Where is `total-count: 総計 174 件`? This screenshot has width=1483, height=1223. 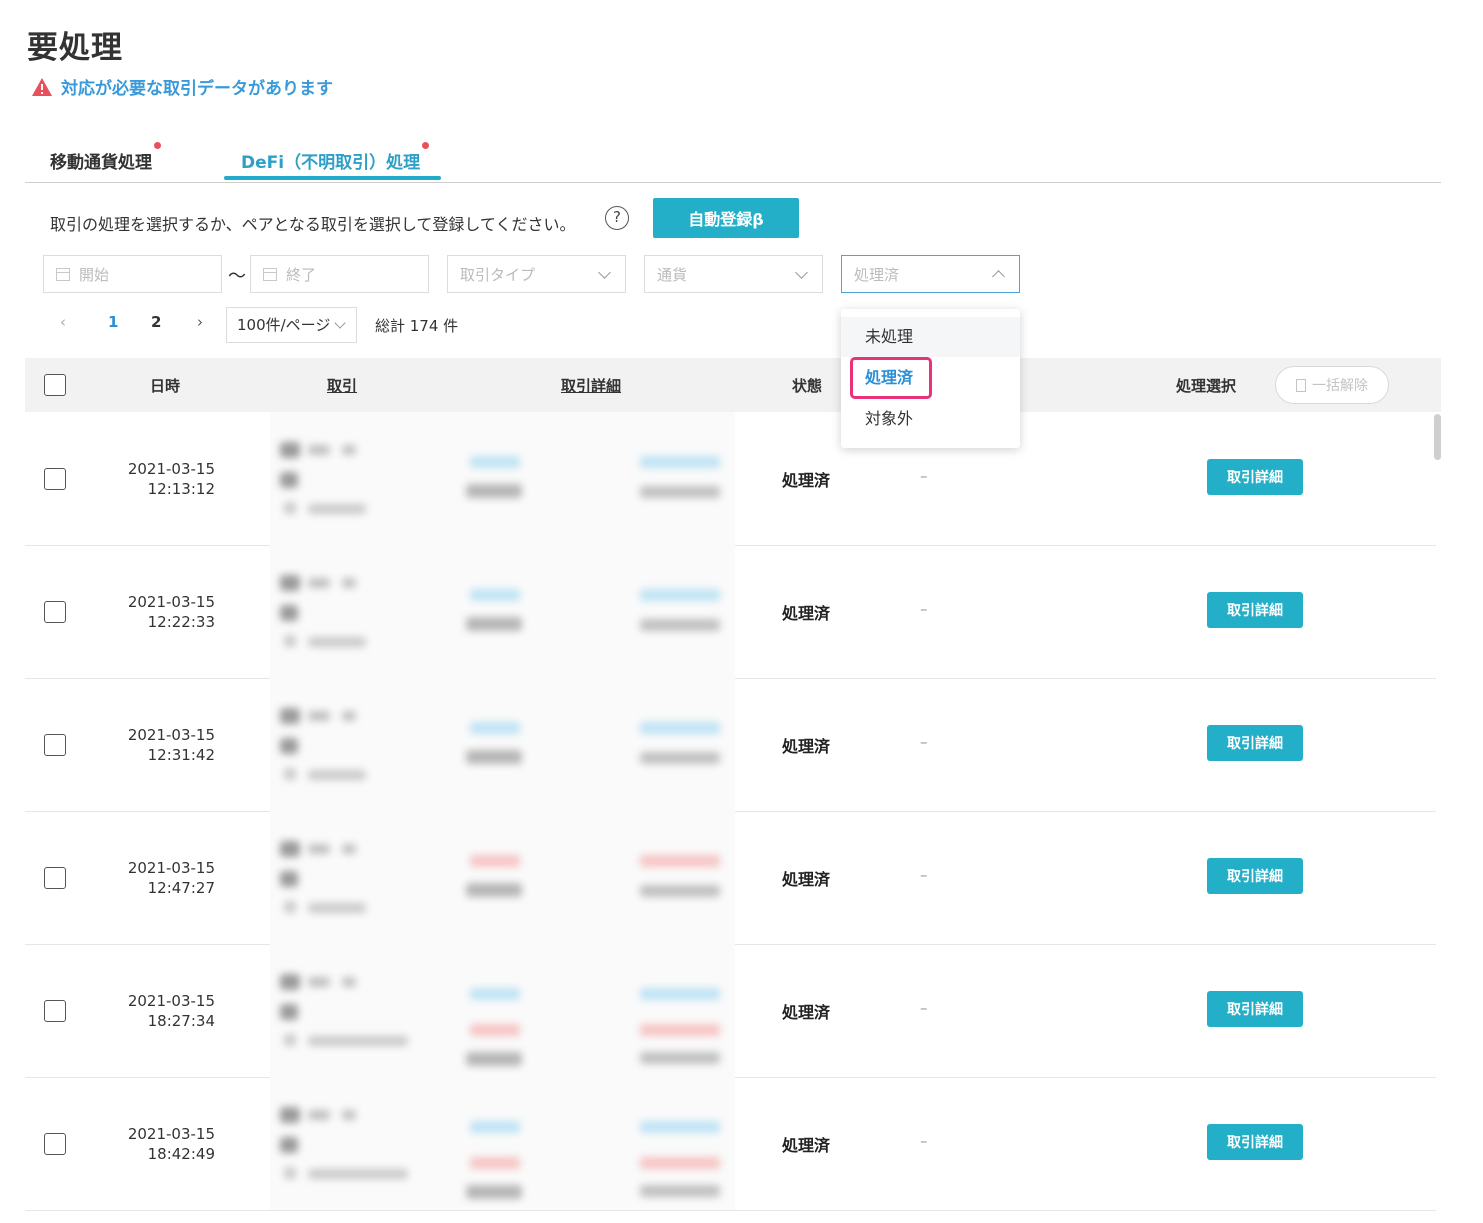
total-count: 総計 174 件 is located at coordinates (417, 326).